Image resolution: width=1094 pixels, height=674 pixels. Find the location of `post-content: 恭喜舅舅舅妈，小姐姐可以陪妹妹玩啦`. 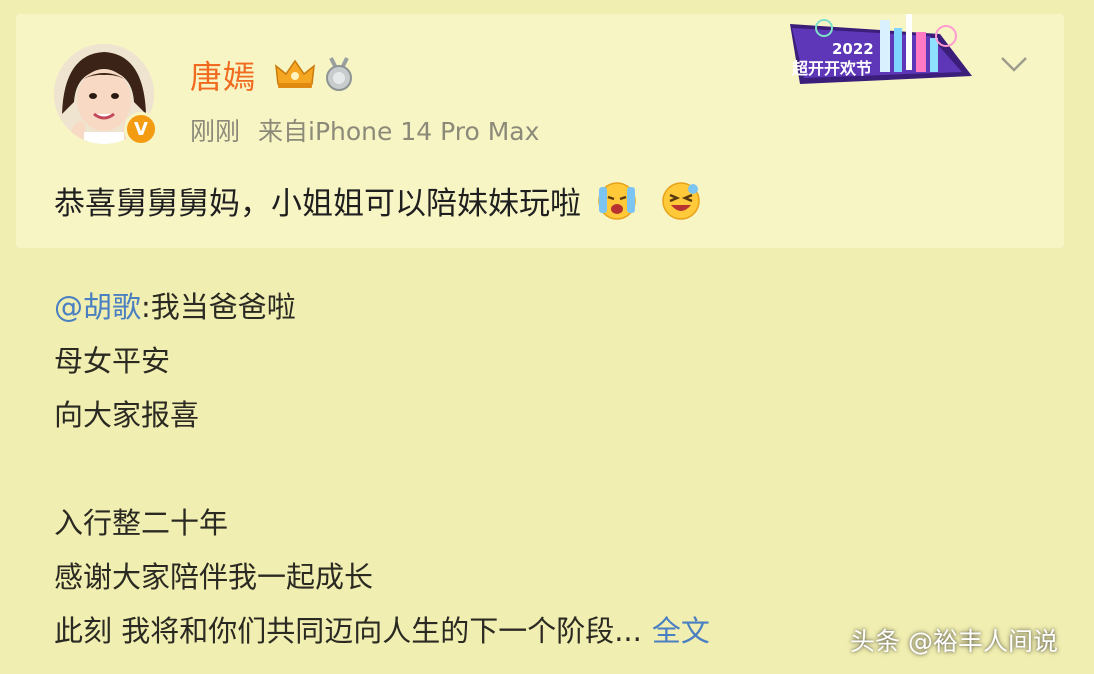

post-content: 恭喜舅舅舅妈，小姐姐可以陪妹妹玩啦 is located at coordinates (378, 200).